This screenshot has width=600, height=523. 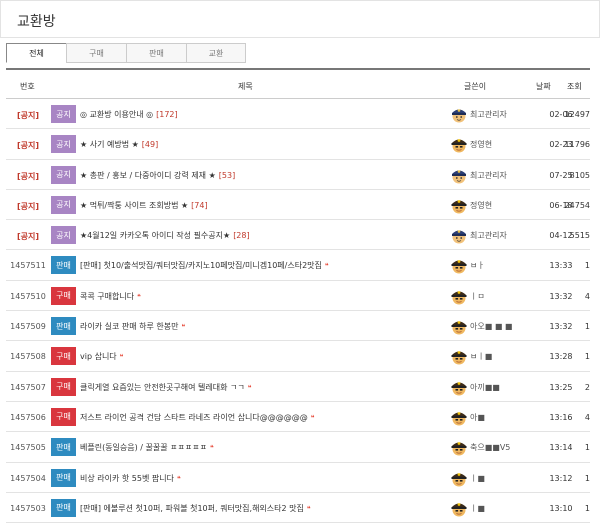 What do you see at coordinates (109, 144) in the screenshot?
I see `post-subject: ★ 사기 예방법 ★` at bounding box center [109, 144].